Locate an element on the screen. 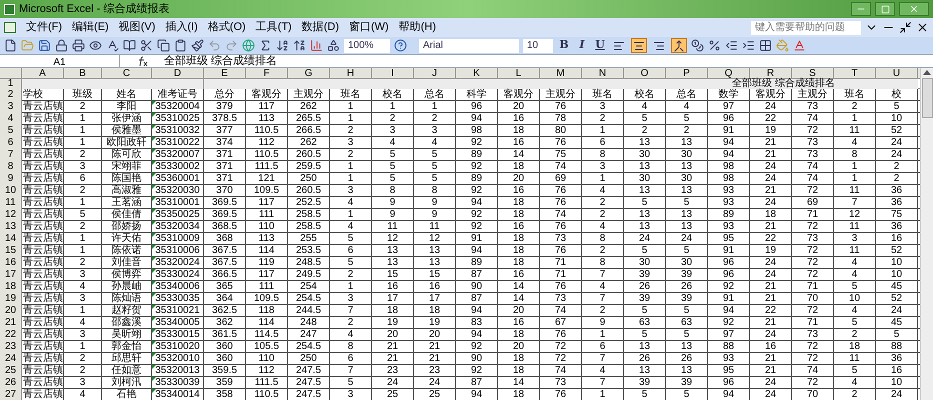  row-header: 2 is located at coordinates (11, 95).